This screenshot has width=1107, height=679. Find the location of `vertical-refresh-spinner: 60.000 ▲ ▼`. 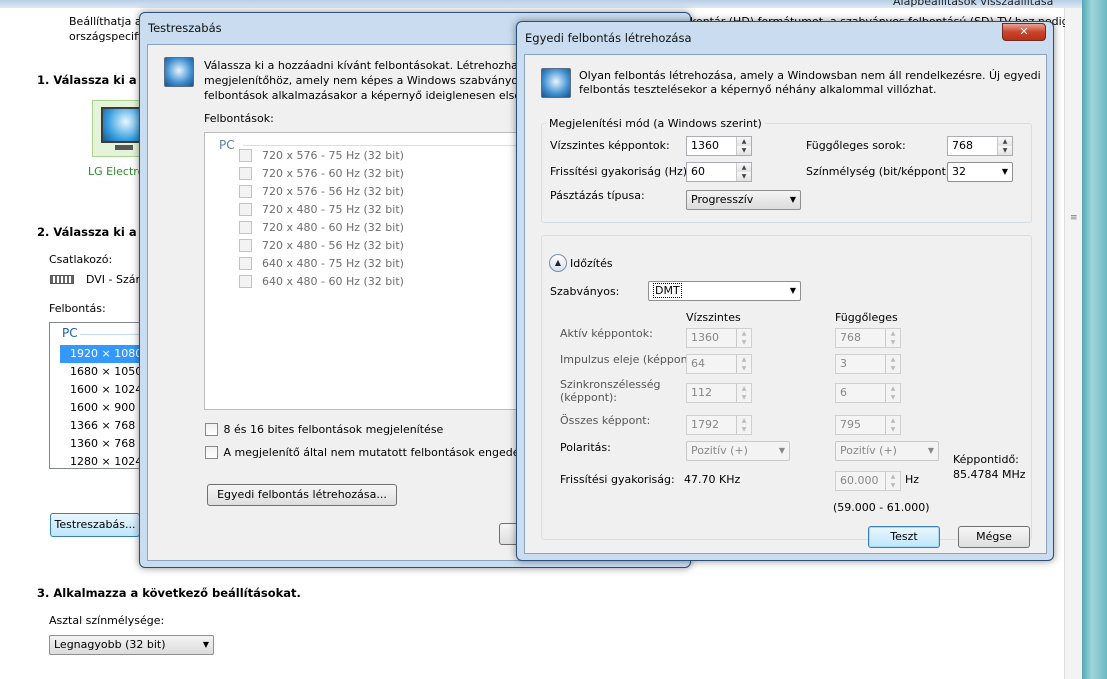

vertical-refresh-spinner: 60.000 ▲ ▼ is located at coordinates (868, 481).